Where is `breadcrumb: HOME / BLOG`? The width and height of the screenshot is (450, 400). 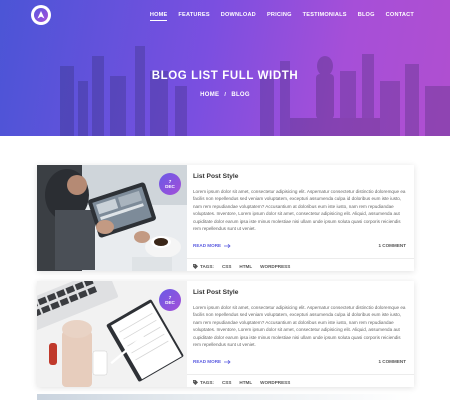 breadcrumb: HOME / BLOG is located at coordinates (225, 95).